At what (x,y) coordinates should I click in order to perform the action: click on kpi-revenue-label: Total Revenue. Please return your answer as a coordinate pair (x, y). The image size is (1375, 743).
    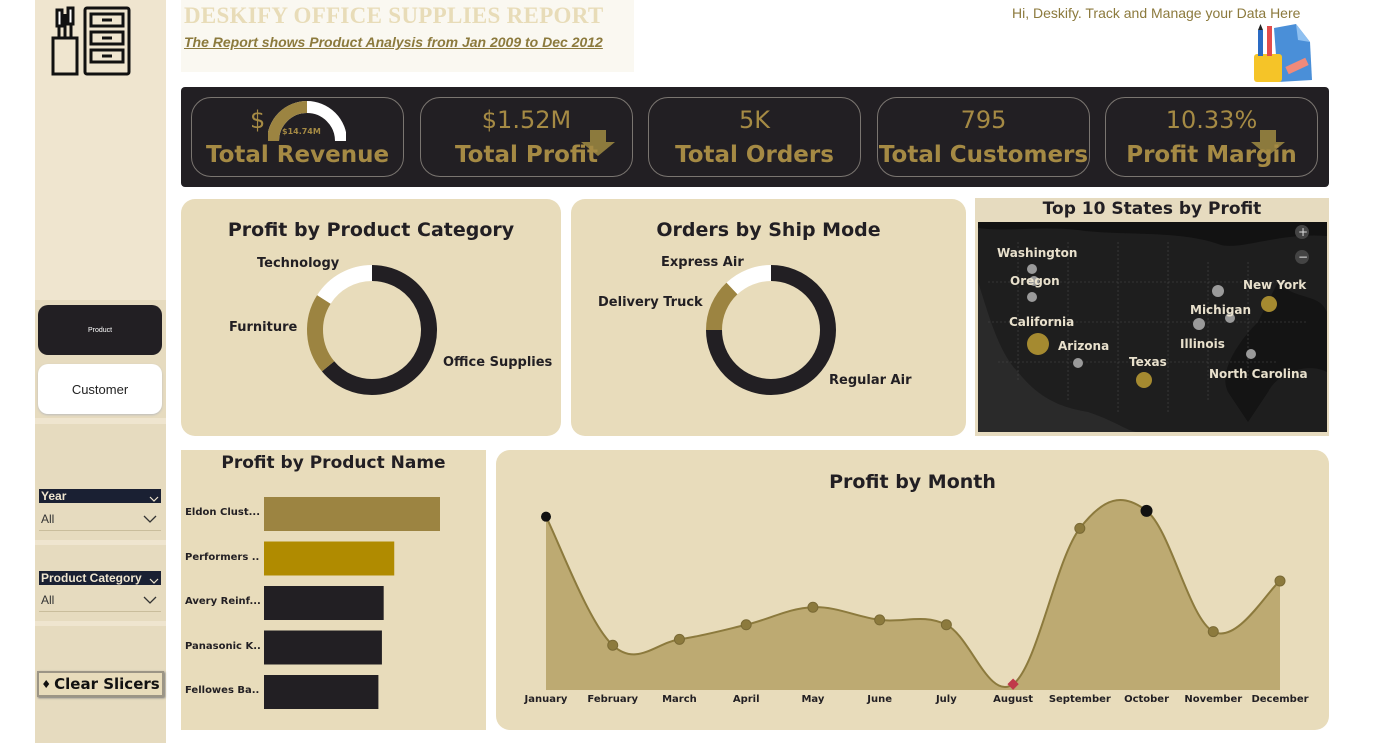
    Looking at the image, I should click on (297, 155).